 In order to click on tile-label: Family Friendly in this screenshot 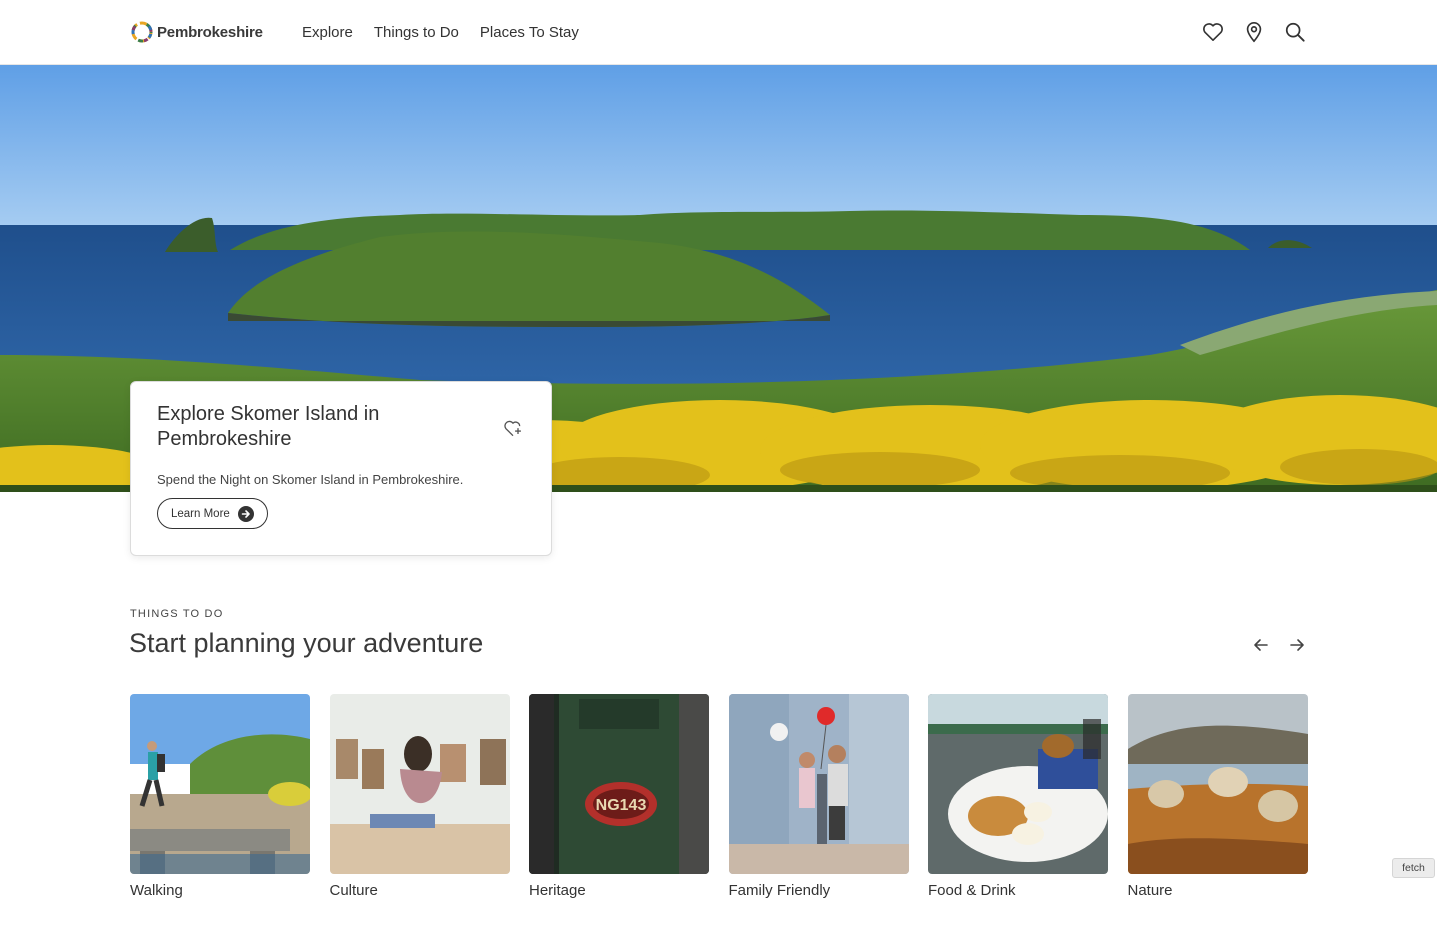, I will do `click(779, 890)`.